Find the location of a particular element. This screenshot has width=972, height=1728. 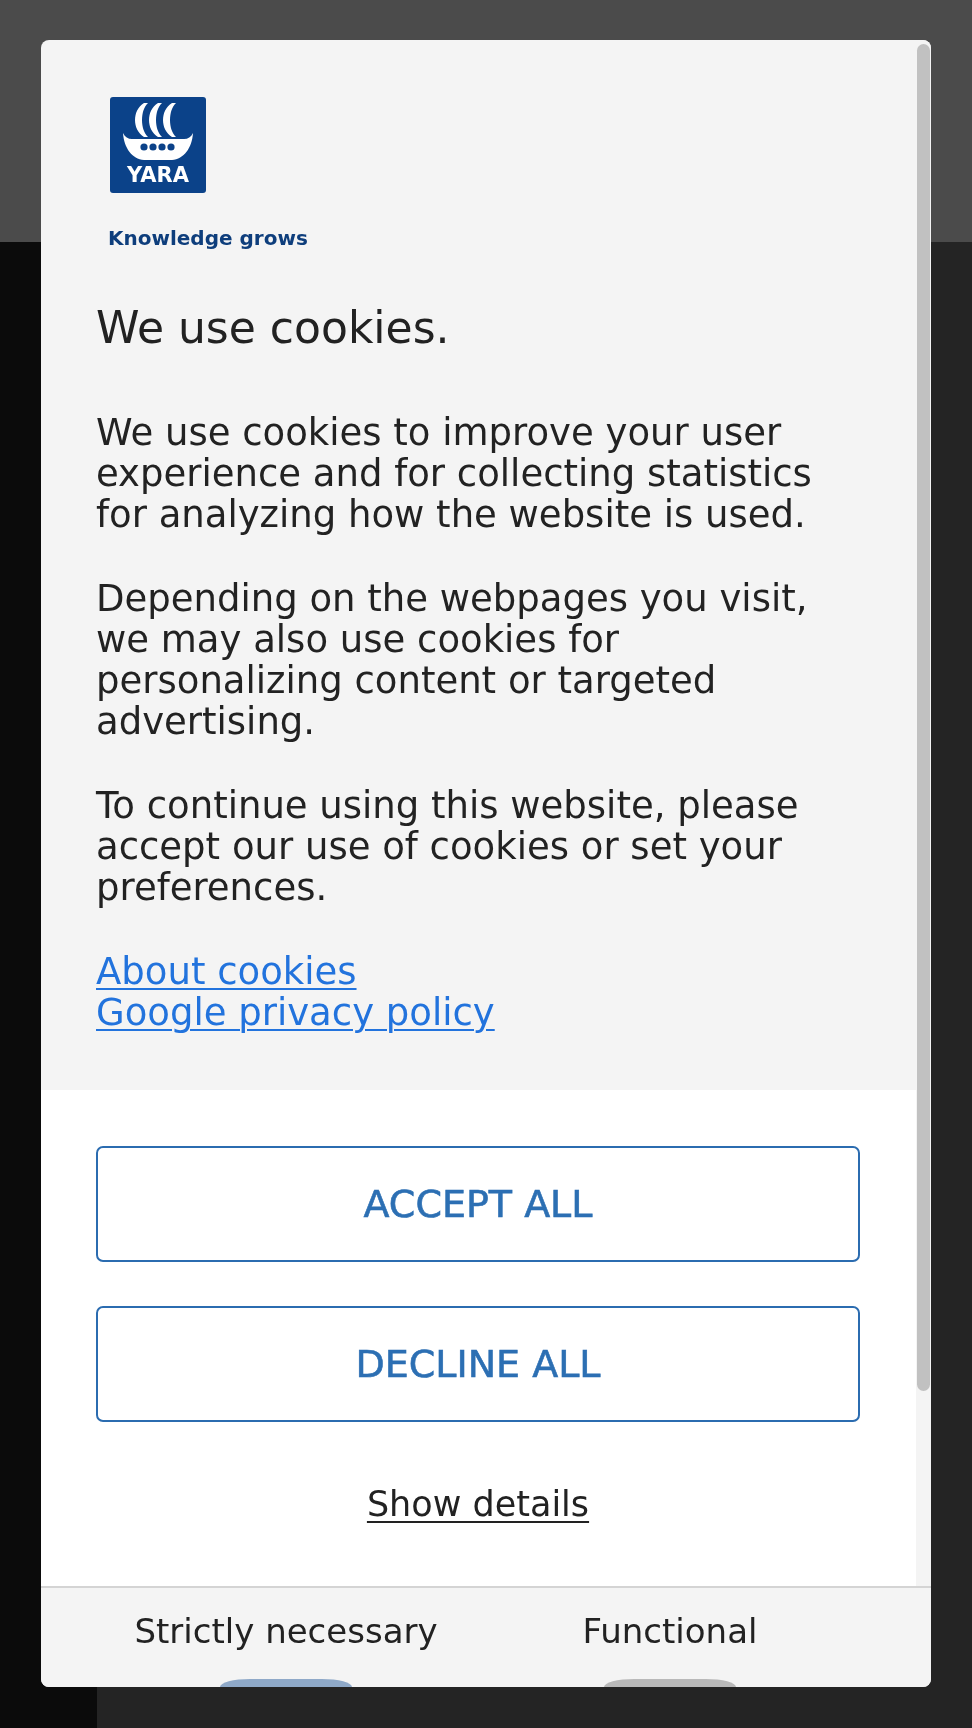

category-label: Functional is located at coordinates (670, 1631).